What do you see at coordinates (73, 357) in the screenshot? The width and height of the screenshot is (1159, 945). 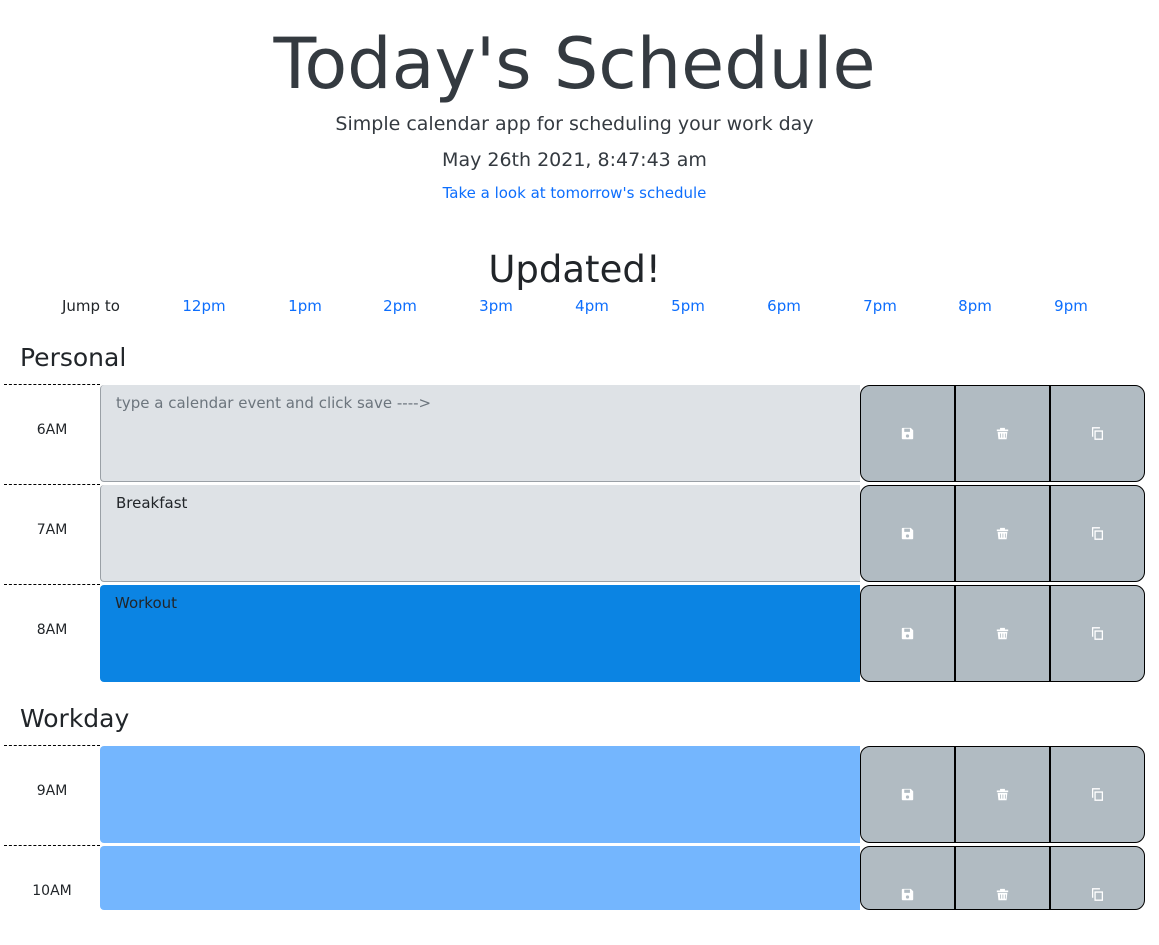 I see `section-title-personal: Personal` at bounding box center [73, 357].